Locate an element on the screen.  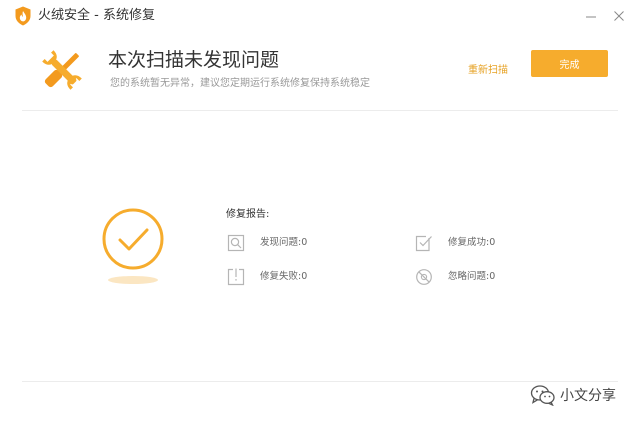
stat-ignored-label: 忽略问题:0 is located at coordinates (472, 276).